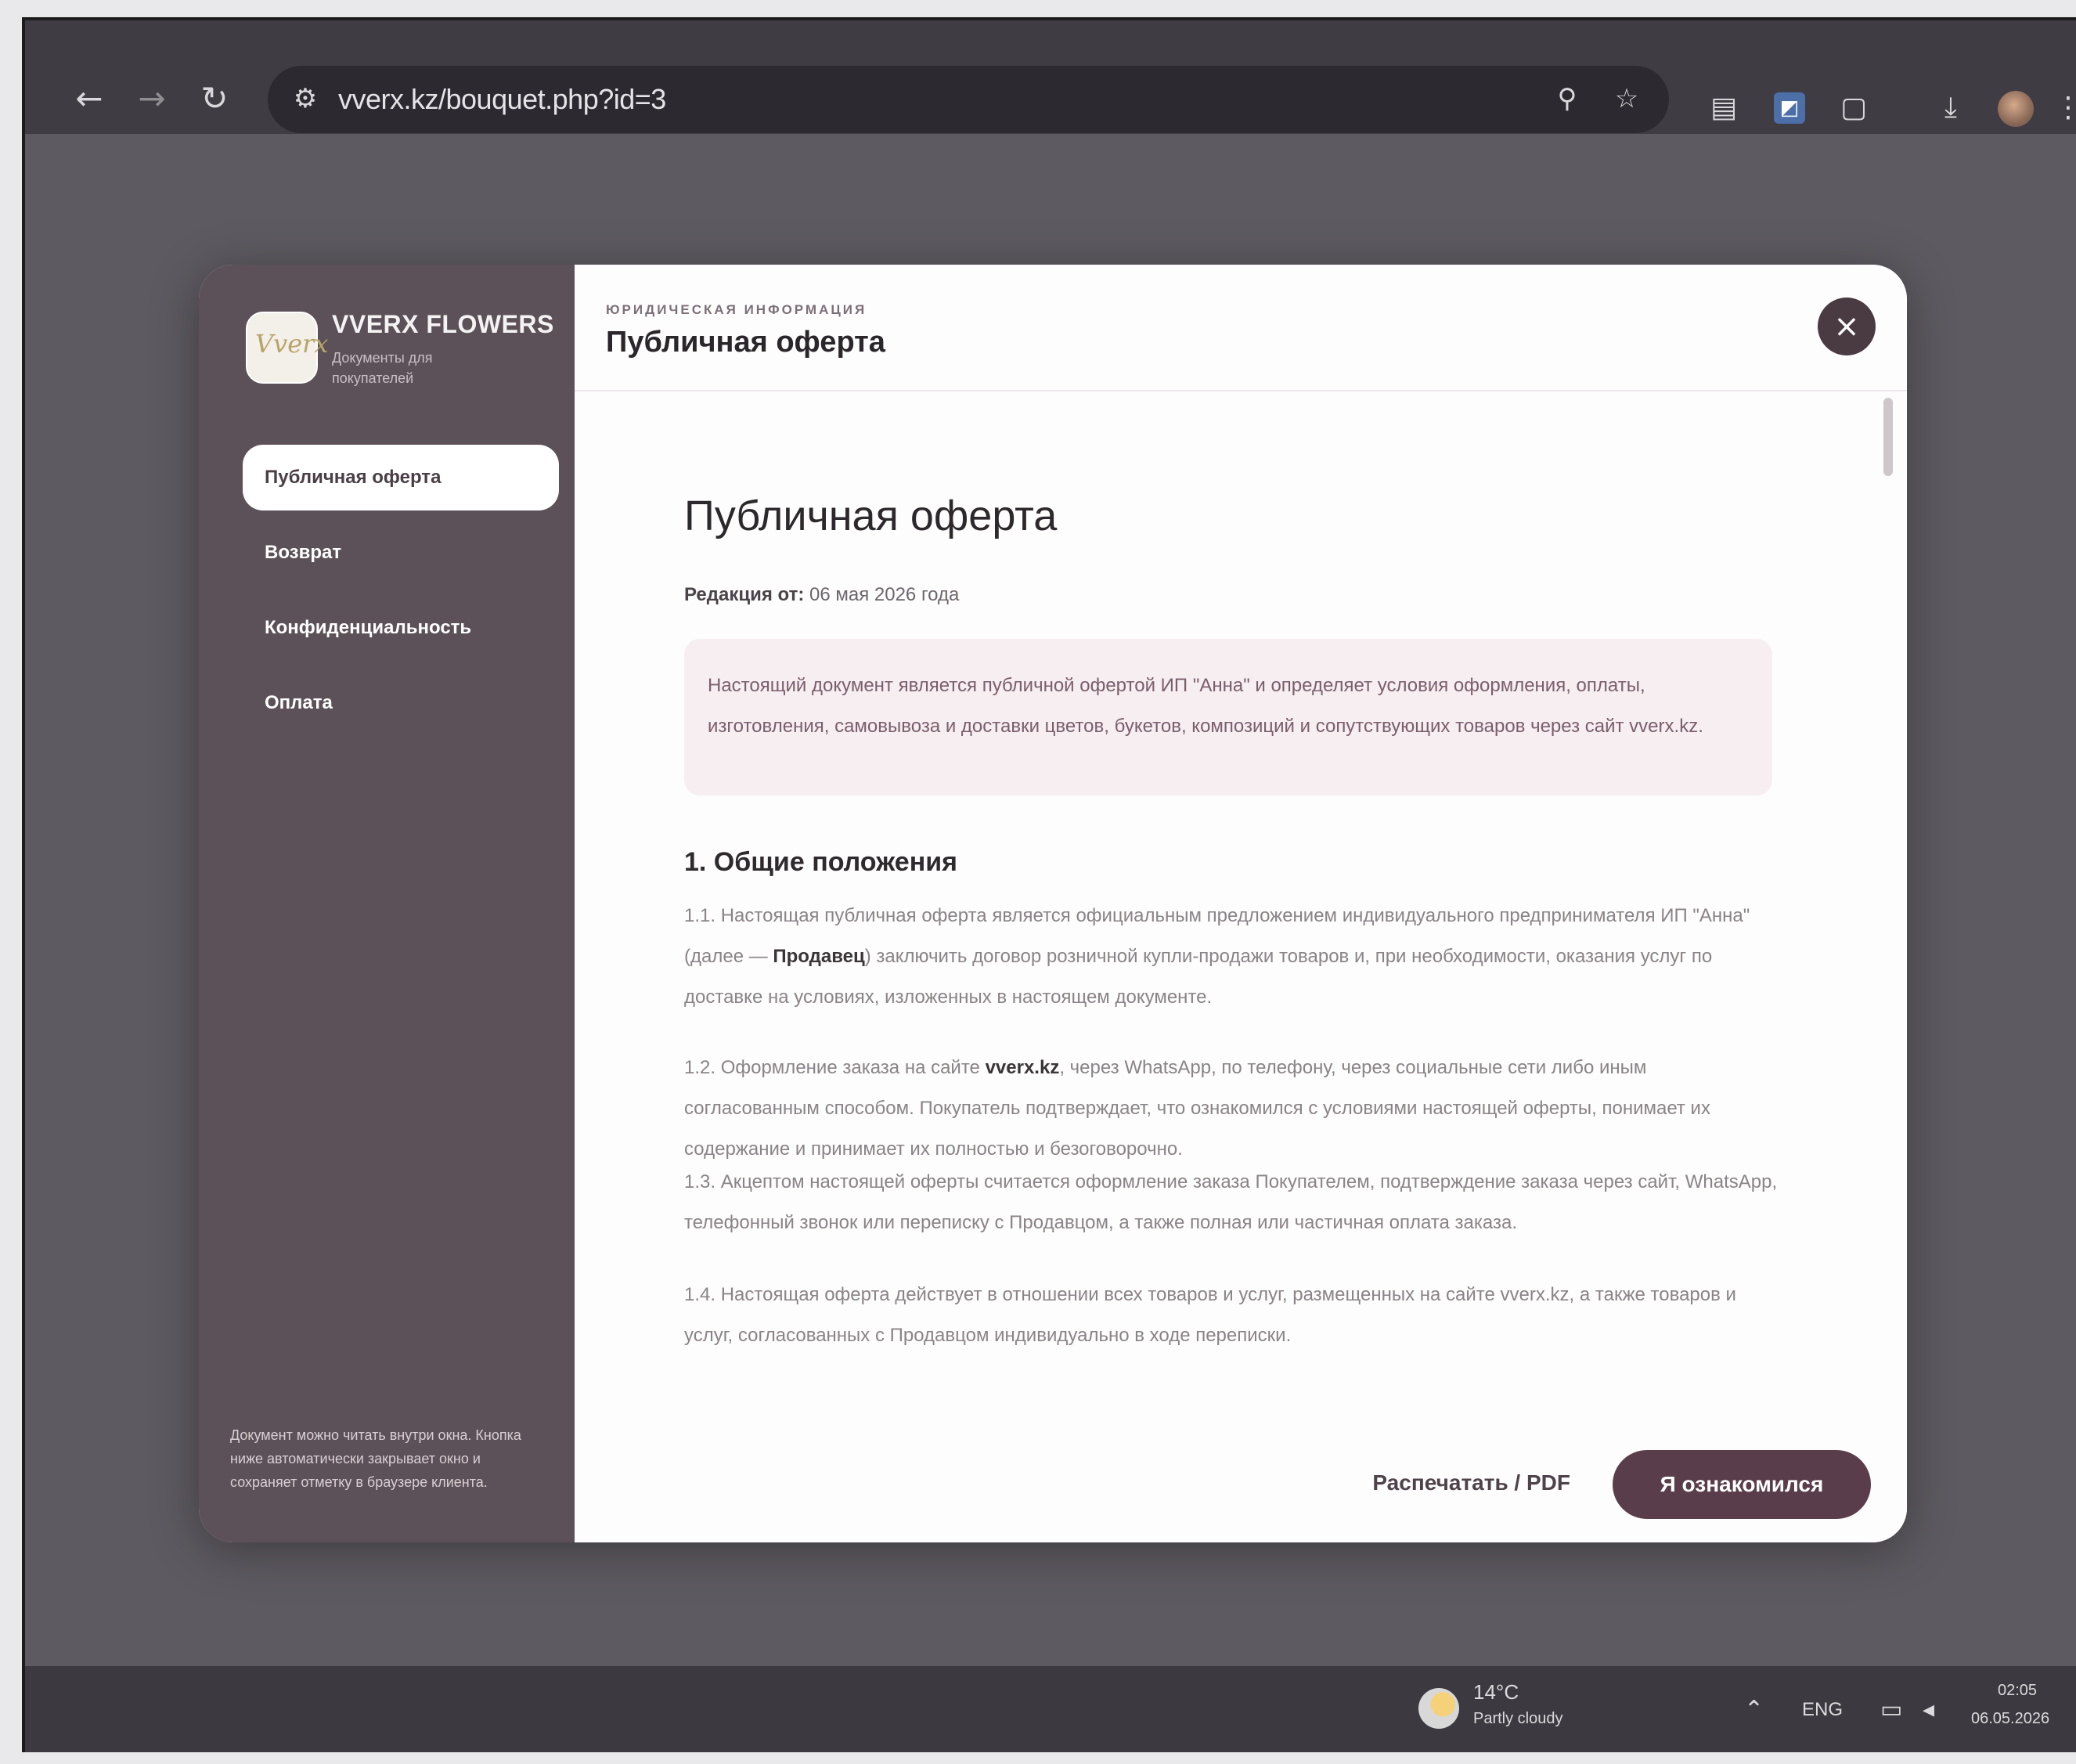 This screenshot has width=2076, height=1764. I want to click on zoom-icon: ⚲, so click(1567, 98).